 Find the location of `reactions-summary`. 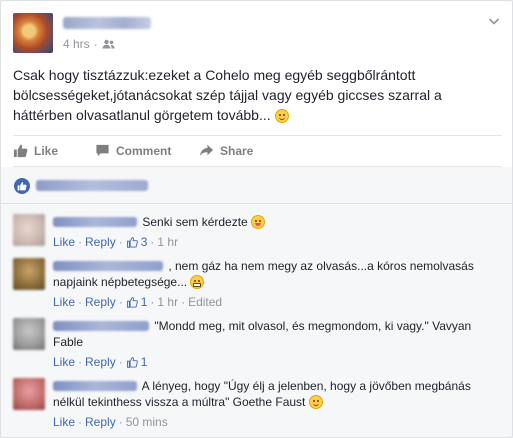

reactions-summary is located at coordinates (256, 185).